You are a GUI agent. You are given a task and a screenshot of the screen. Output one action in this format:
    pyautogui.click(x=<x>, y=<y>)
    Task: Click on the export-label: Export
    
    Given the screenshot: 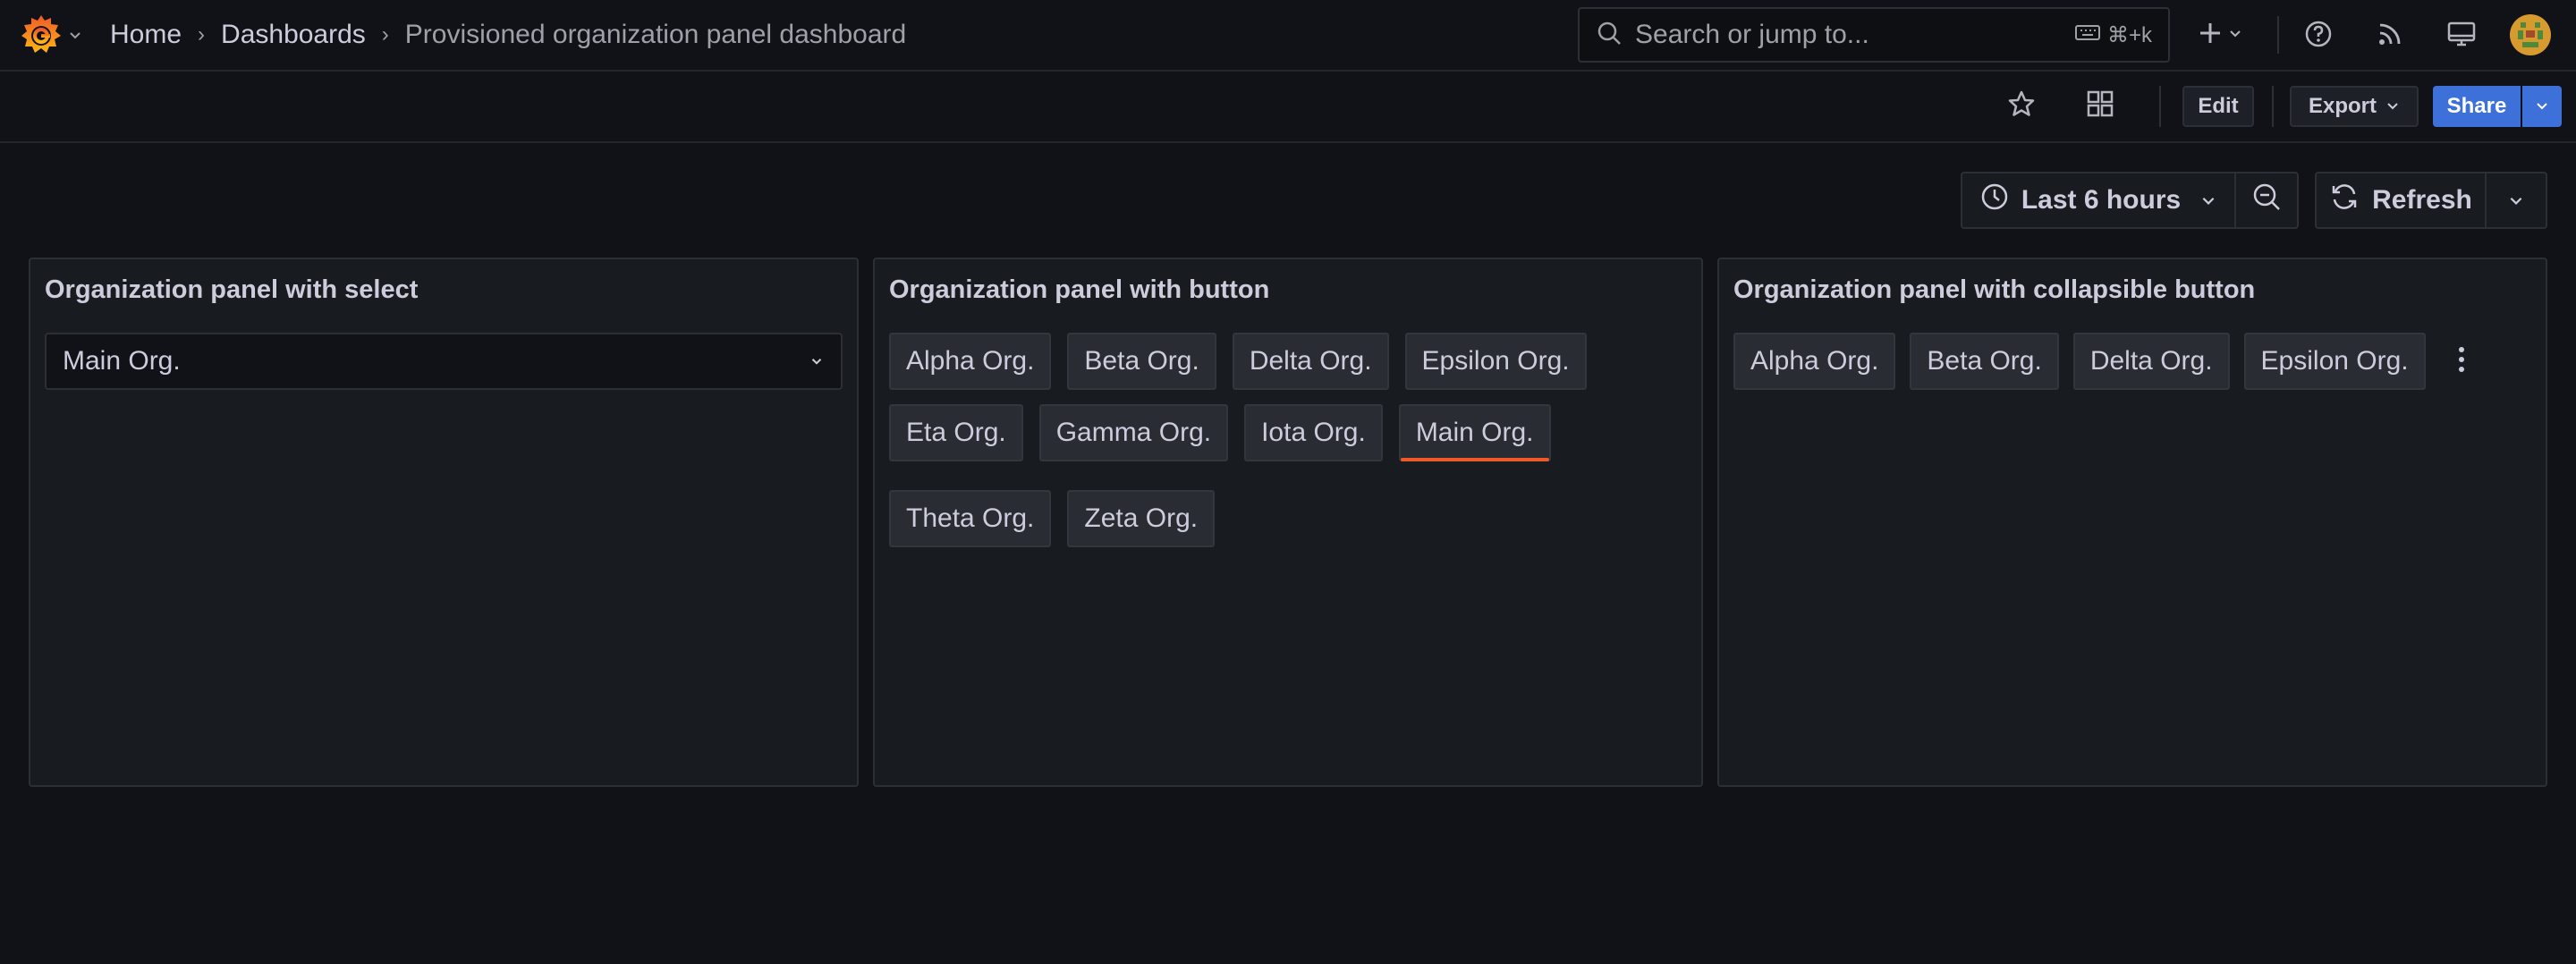 What is the action you would take?
    pyautogui.click(x=2342, y=106)
    